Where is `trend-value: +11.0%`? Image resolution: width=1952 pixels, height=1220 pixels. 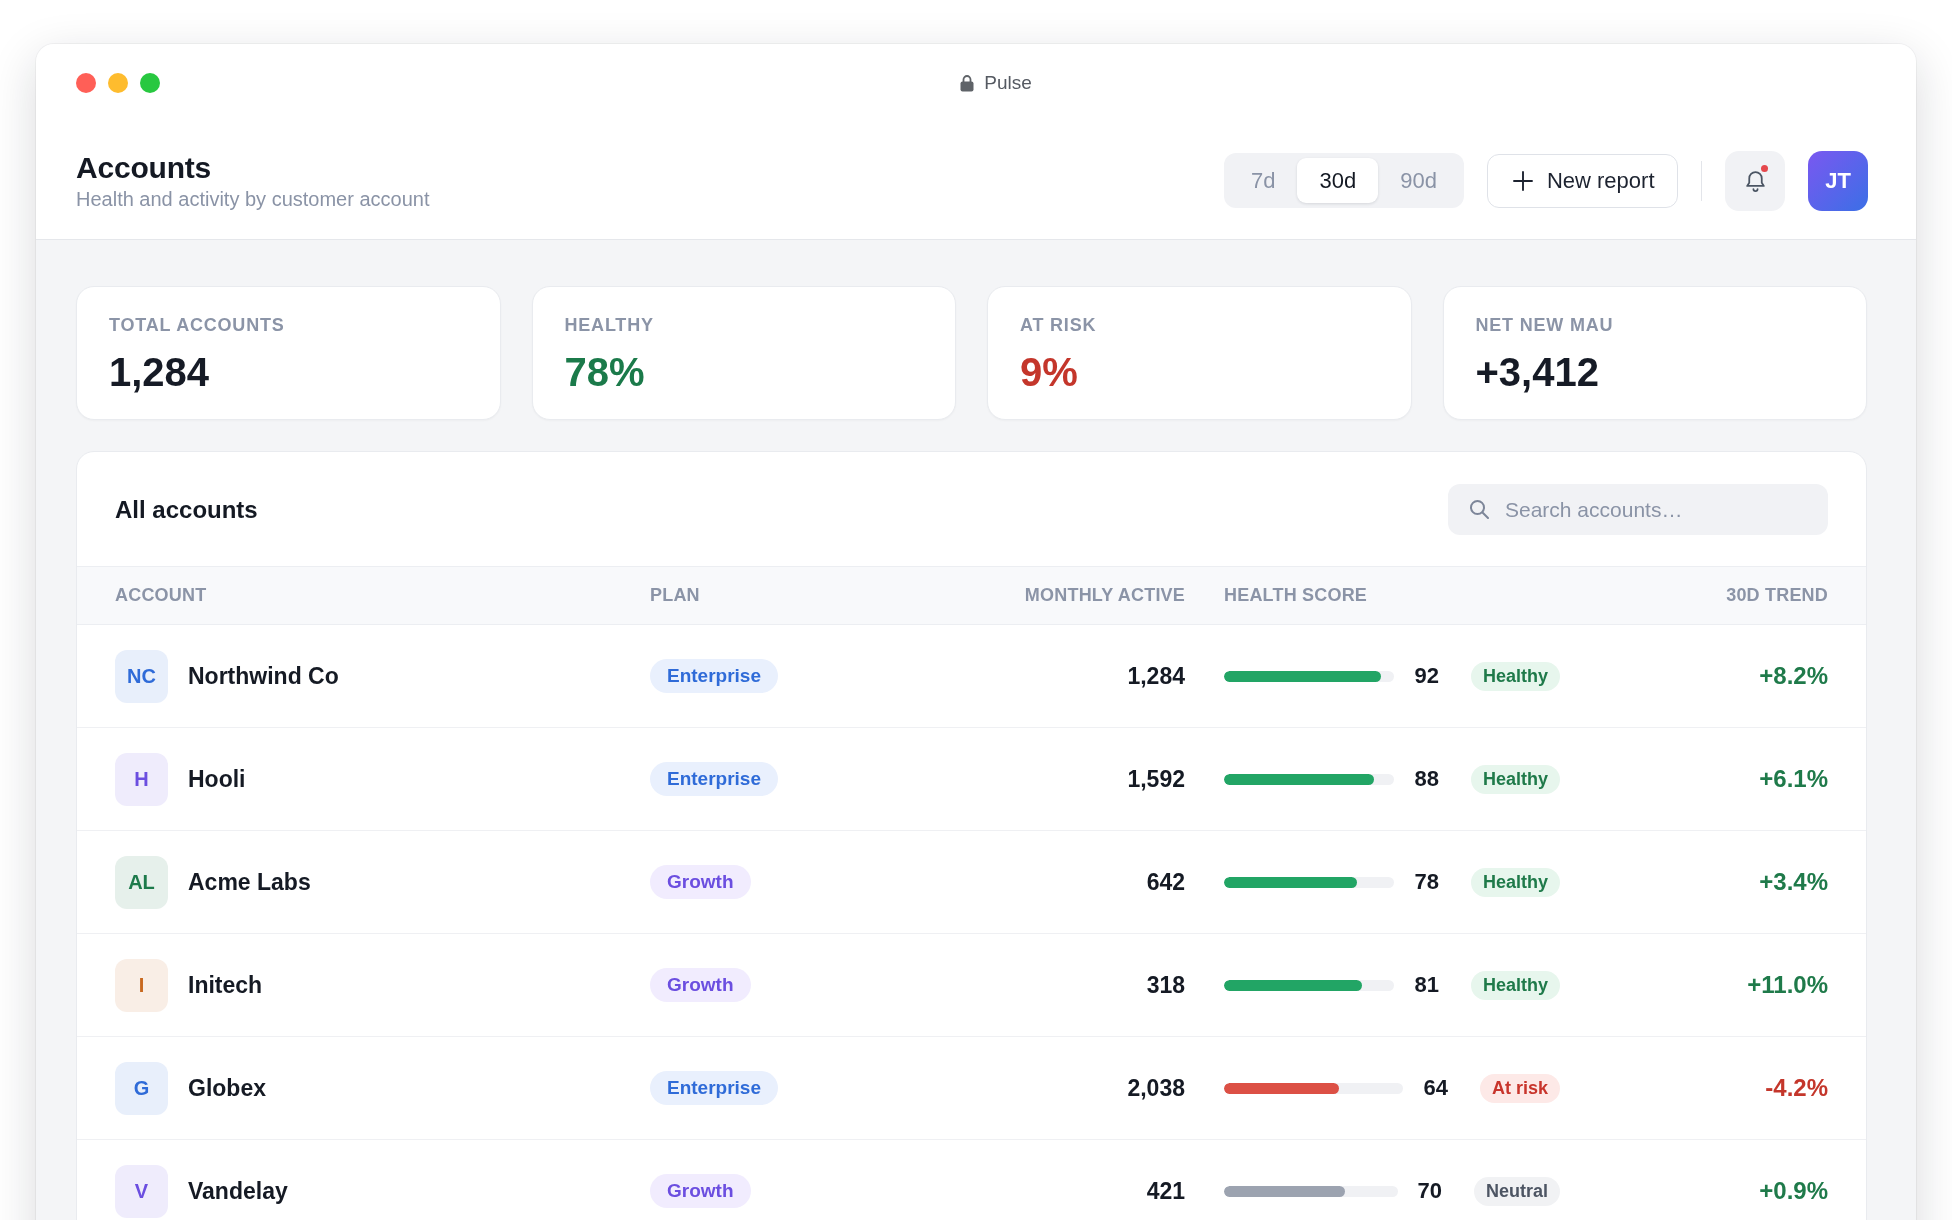 trend-value: +11.0% is located at coordinates (1787, 985).